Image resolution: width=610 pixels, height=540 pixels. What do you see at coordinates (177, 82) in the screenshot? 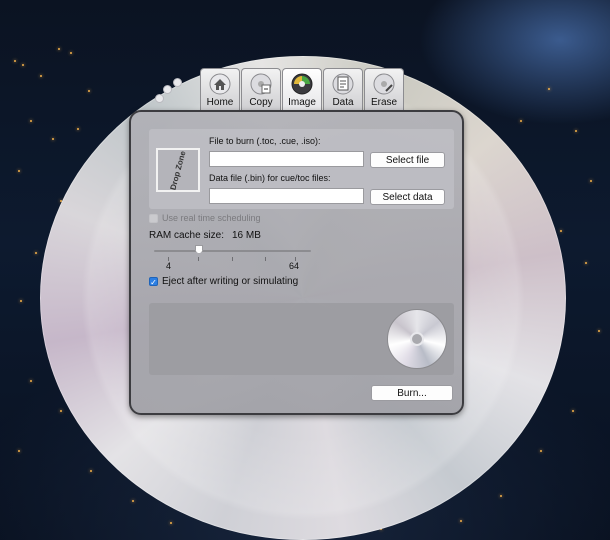
I see `zoom-dot` at bounding box center [177, 82].